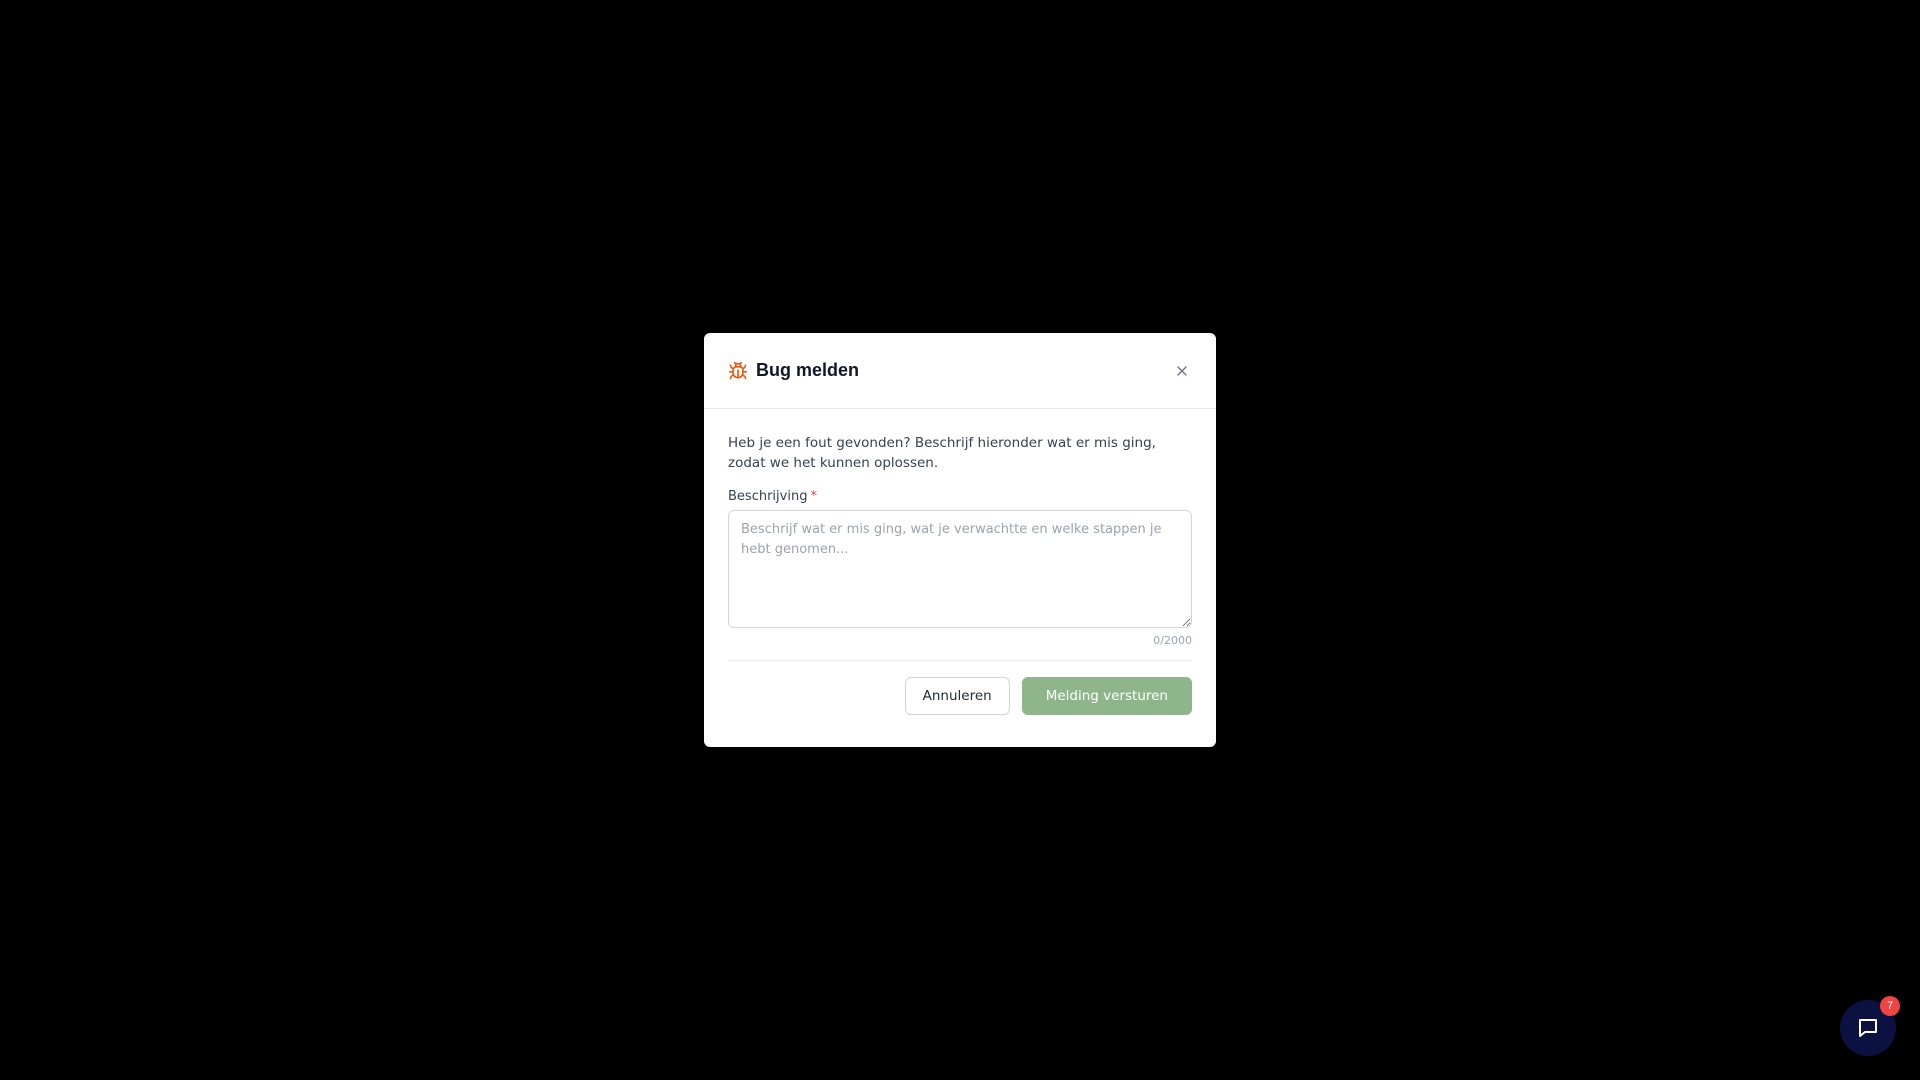  Describe the element at coordinates (1868, 1028) in the screenshot. I see `chat-icon` at that location.